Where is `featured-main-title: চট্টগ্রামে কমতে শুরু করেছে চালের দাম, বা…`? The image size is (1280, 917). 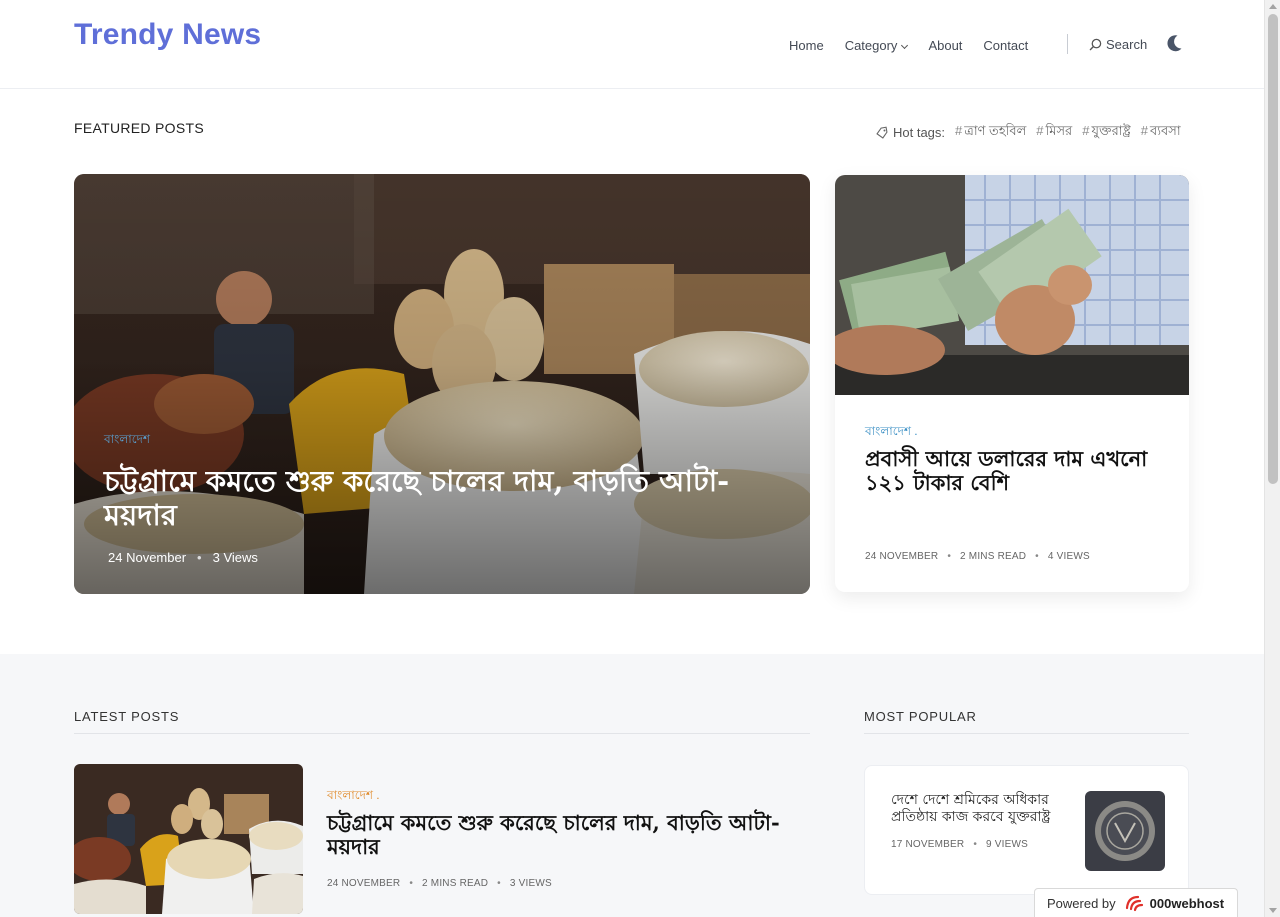 featured-main-title: চট্টগ্রামে কমতে শুরু করেছে চালের দাম, বা… is located at coordinates (444, 498).